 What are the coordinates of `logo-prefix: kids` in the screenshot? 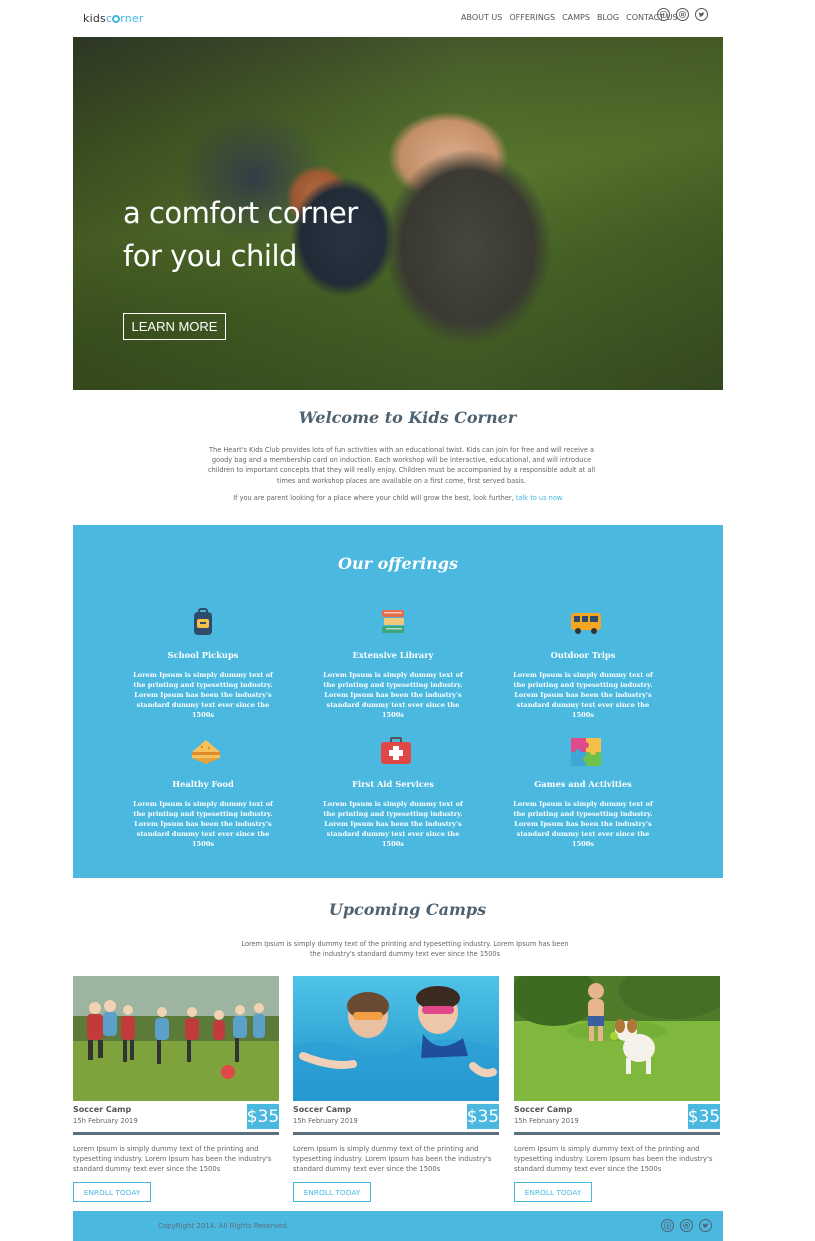 It's located at (94, 18).